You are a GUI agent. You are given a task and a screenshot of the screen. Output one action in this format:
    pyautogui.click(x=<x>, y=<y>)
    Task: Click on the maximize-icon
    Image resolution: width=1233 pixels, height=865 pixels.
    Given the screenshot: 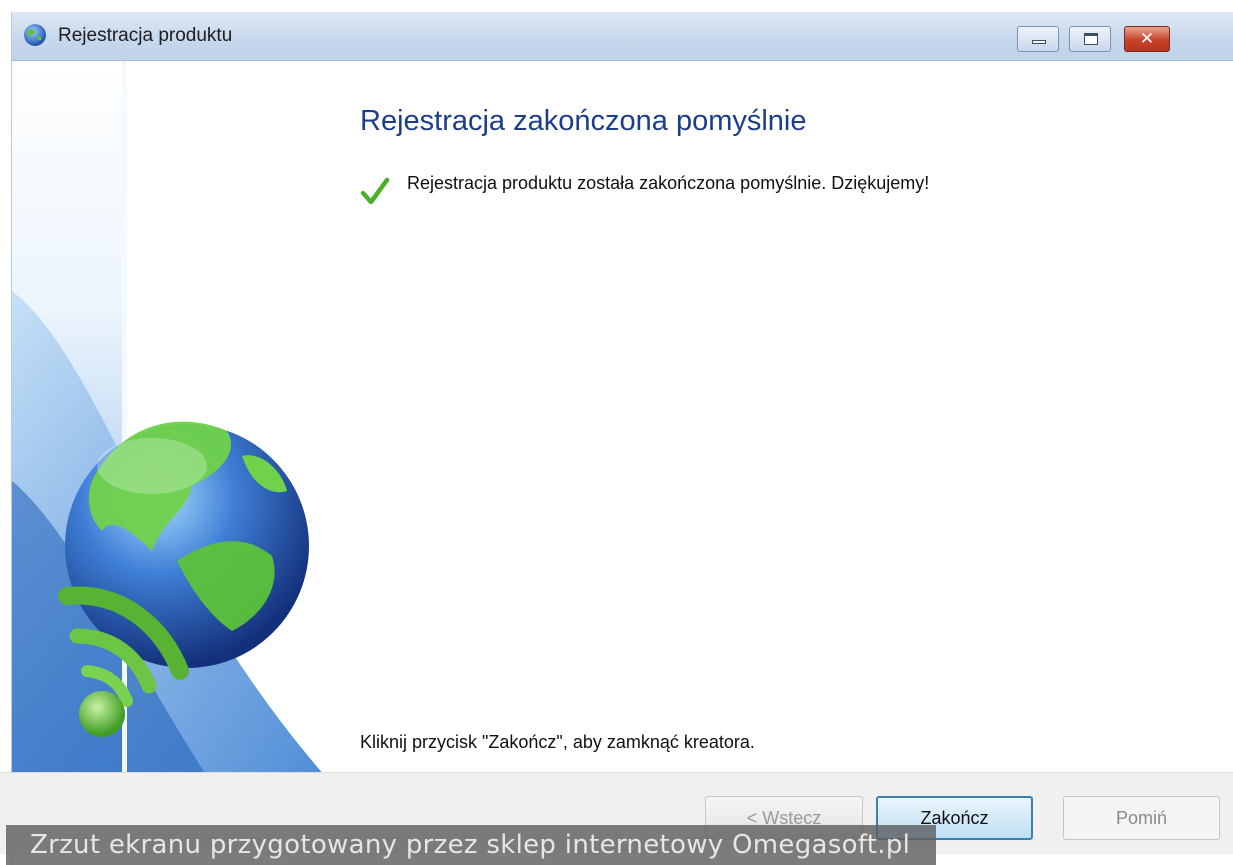 What is the action you would take?
    pyautogui.click(x=1091, y=39)
    